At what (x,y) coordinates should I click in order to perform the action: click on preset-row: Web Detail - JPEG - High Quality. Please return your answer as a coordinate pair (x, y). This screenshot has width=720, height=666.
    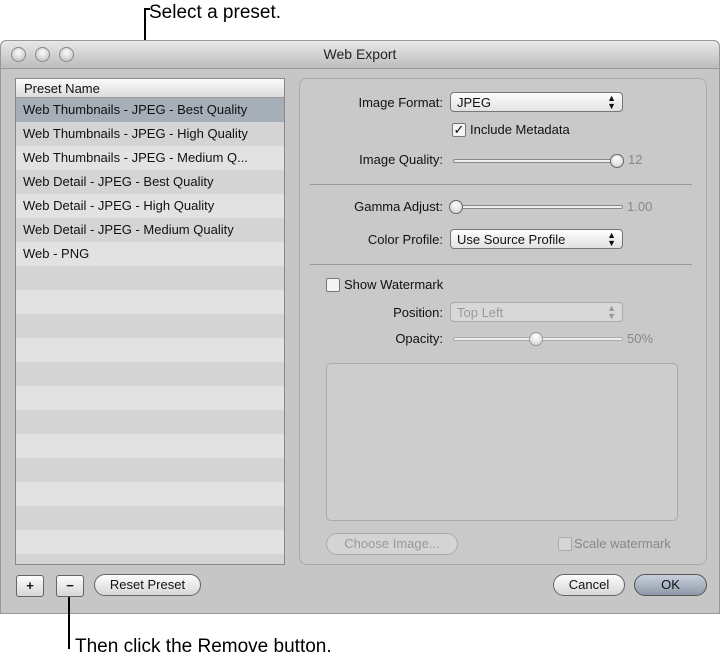
    Looking at the image, I should click on (150, 206).